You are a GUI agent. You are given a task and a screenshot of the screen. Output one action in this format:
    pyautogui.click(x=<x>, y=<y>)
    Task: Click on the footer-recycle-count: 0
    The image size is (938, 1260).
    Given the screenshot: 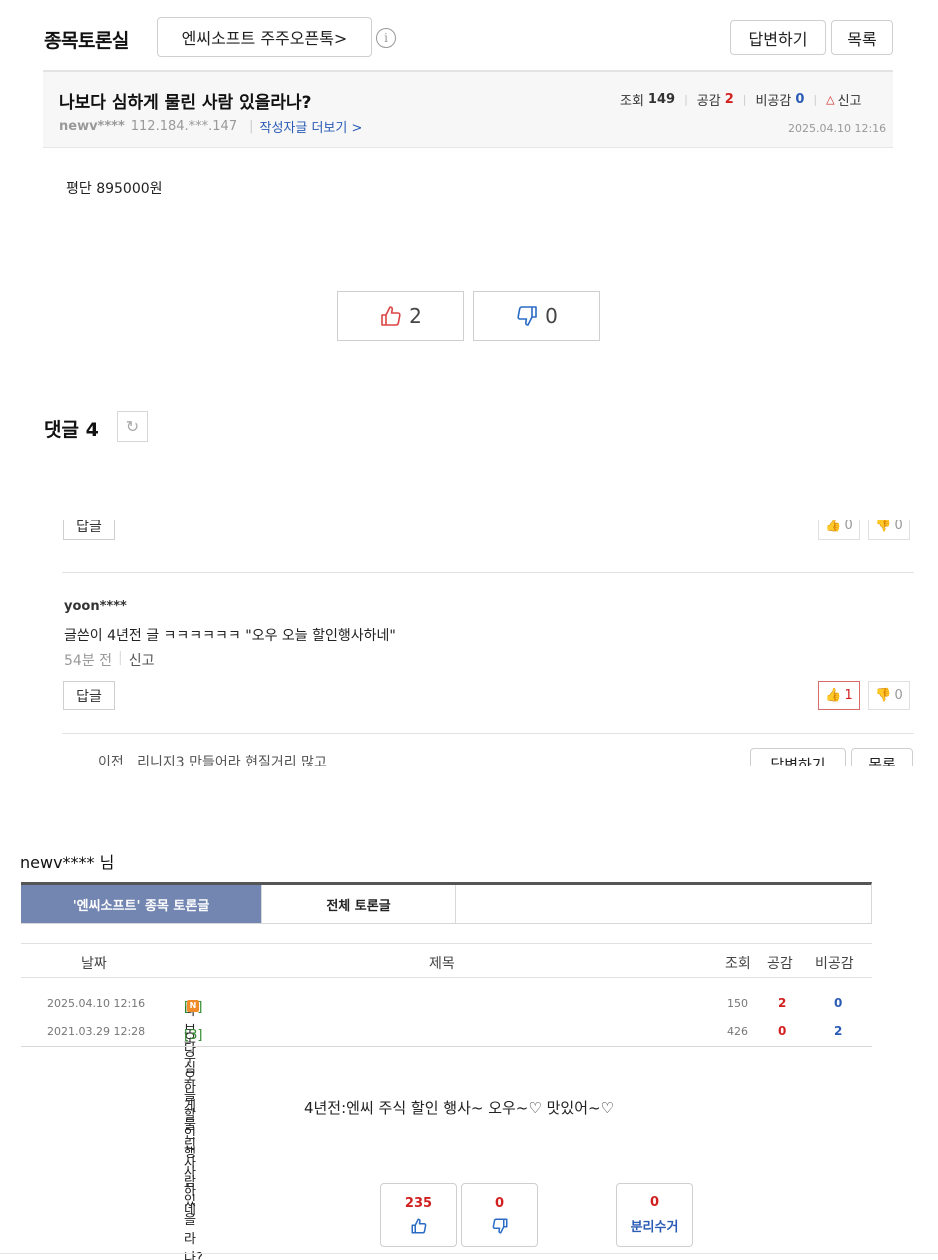 What is the action you would take?
    pyautogui.click(x=654, y=1202)
    